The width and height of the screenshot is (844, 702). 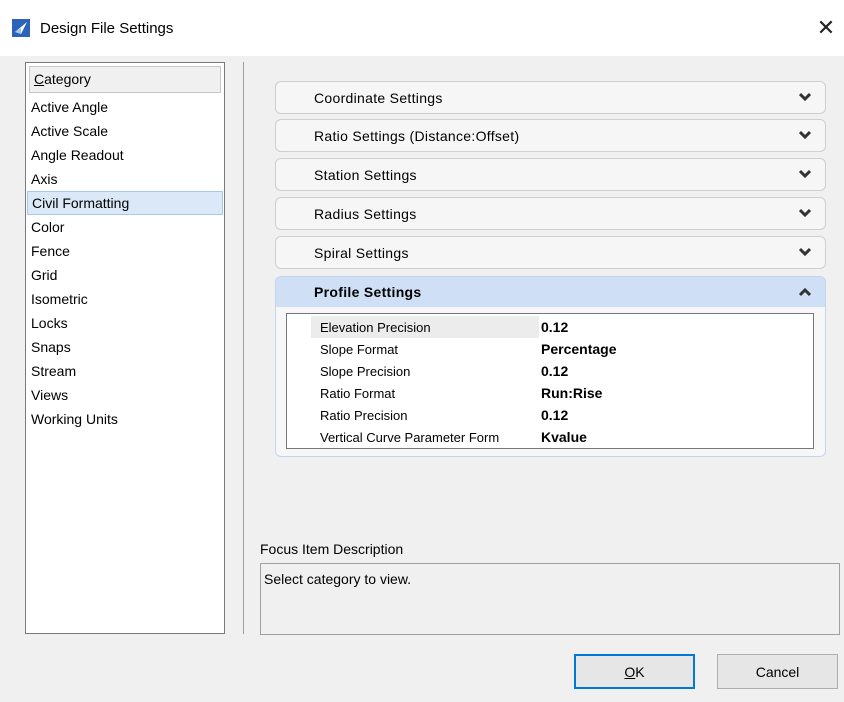 What do you see at coordinates (39, 79) in the screenshot?
I see `category-header-access-key: C` at bounding box center [39, 79].